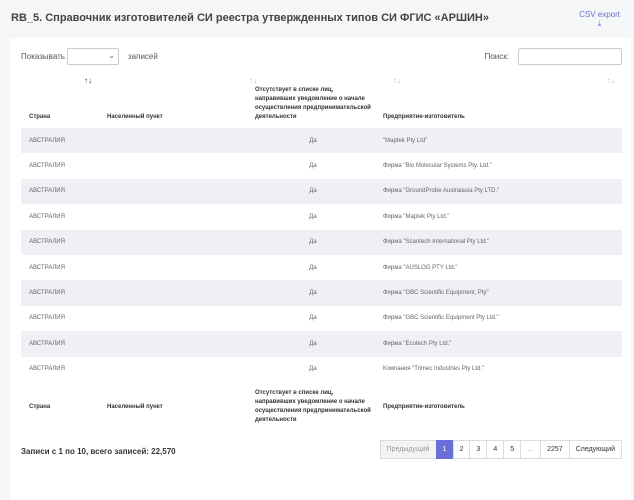 The width and height of the screenshot is (634, 500). I want to click on column-header-label: Населенный пункт, so click(135, 117).